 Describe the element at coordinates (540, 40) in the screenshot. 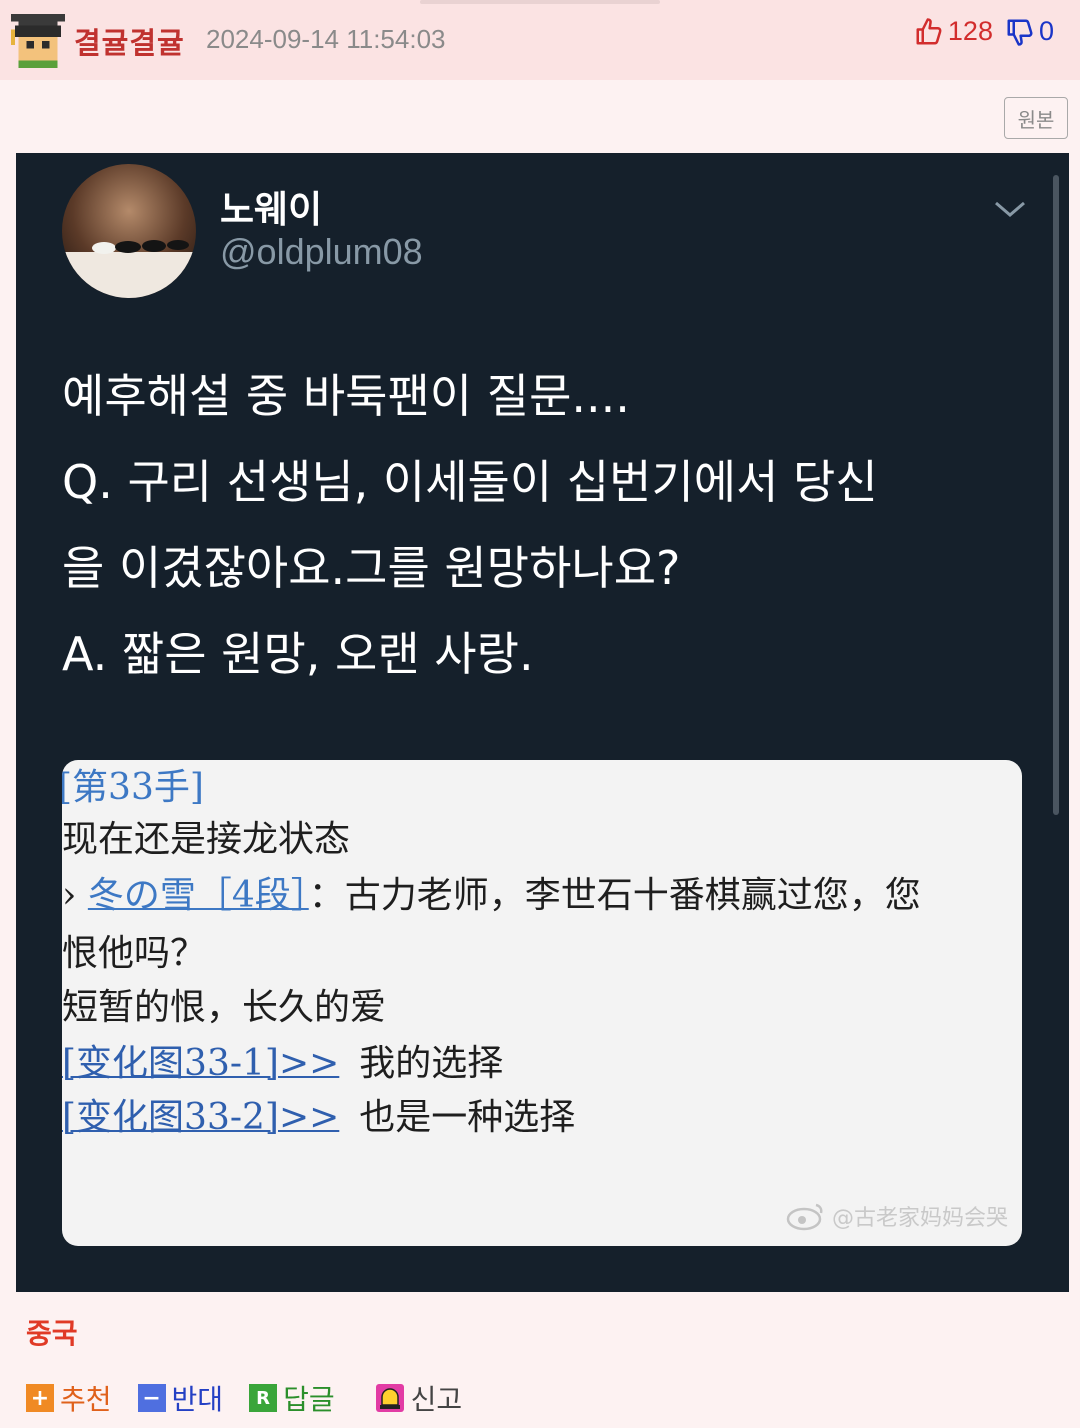

I see `post-header: 결귤결귤 2024-09-14 11:54:03 128 0` at that location.